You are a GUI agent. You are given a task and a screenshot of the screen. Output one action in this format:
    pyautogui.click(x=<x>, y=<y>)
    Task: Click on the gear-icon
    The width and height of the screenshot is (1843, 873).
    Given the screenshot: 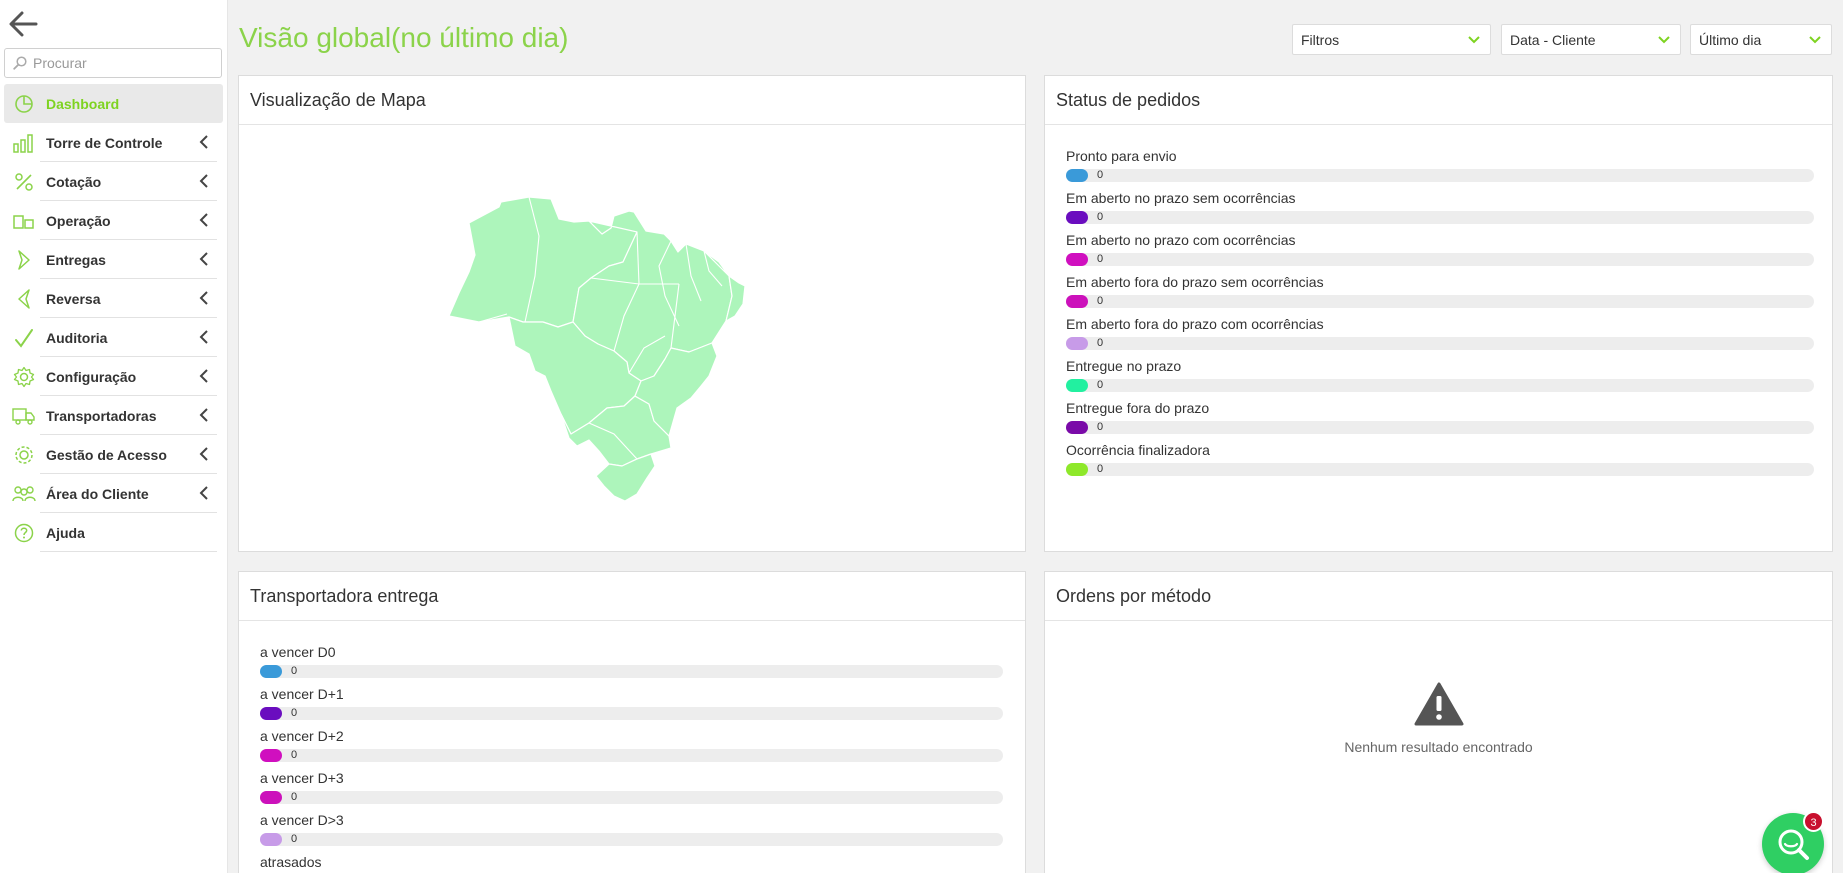 What is the action you would take?
    pyautogui.click(x=24, y=377)
    